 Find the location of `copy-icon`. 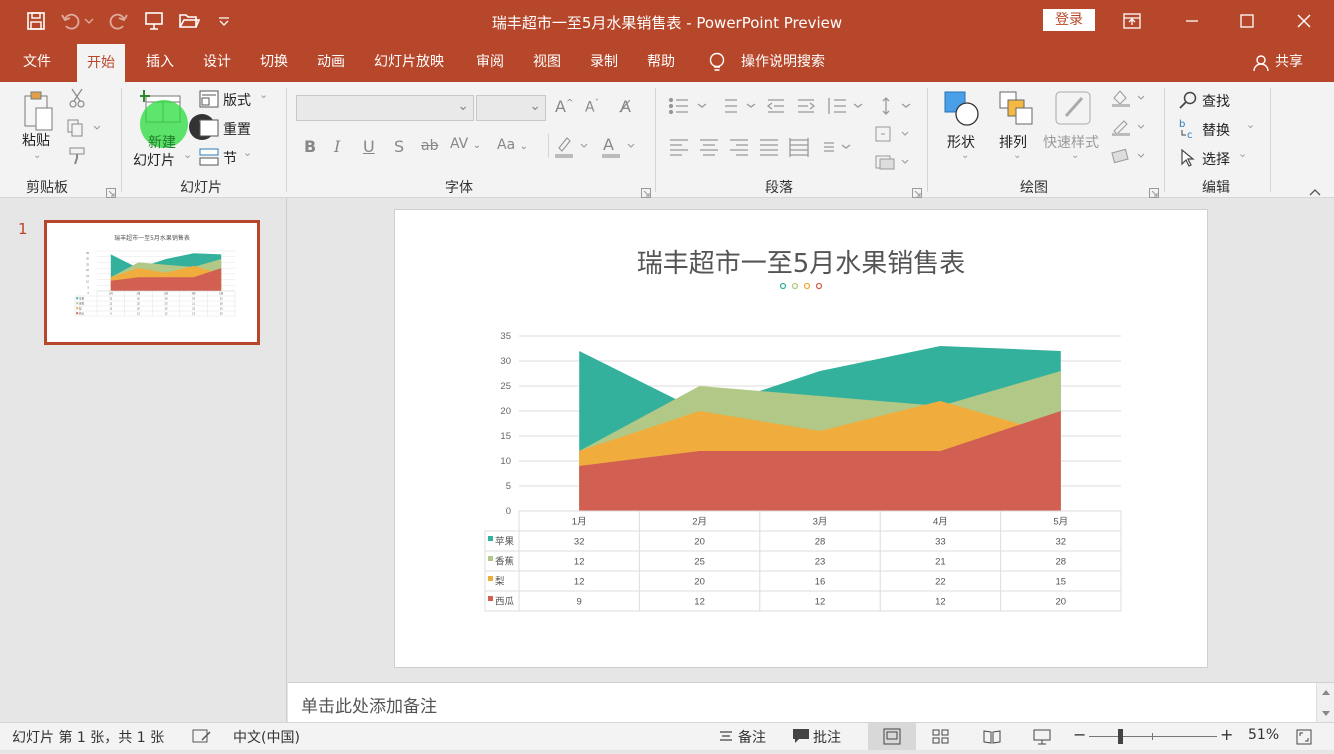

copy-icon is located at coordinates (83, 130).